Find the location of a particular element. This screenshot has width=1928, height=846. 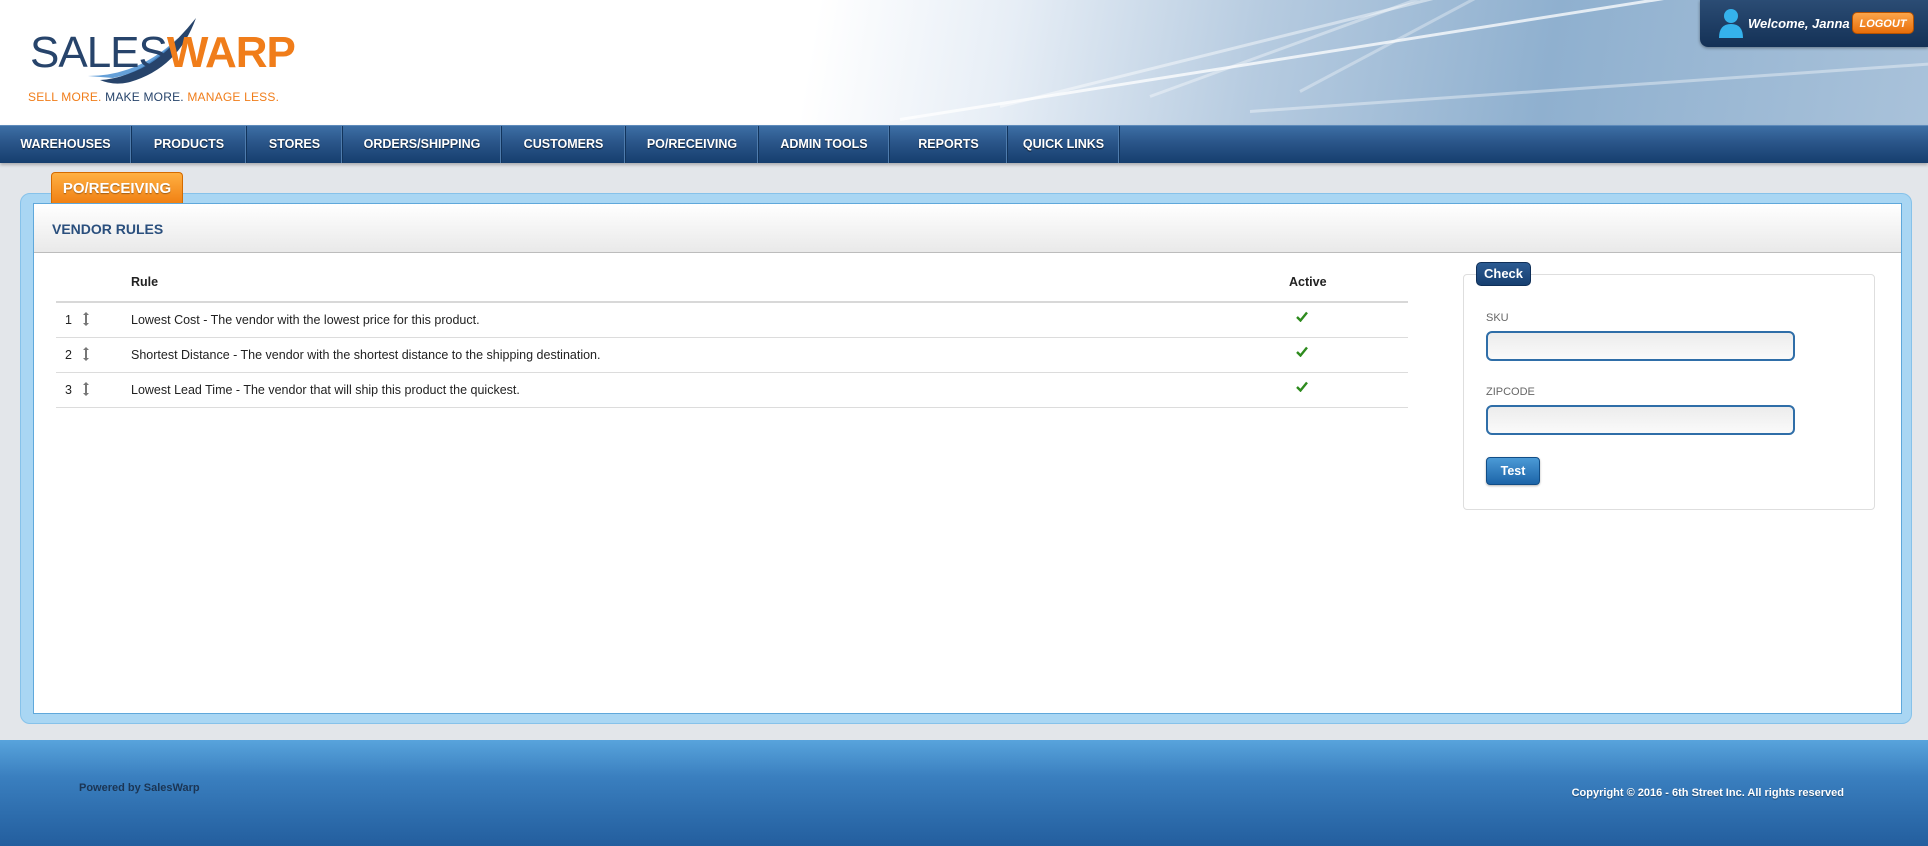

section-tab: PO/RECEIVING is located at coordinates (117, 188).